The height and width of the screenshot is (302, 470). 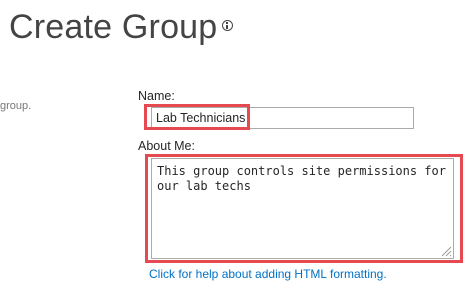 I want to click on resize-grip-icon, so click(x=446, y=251).